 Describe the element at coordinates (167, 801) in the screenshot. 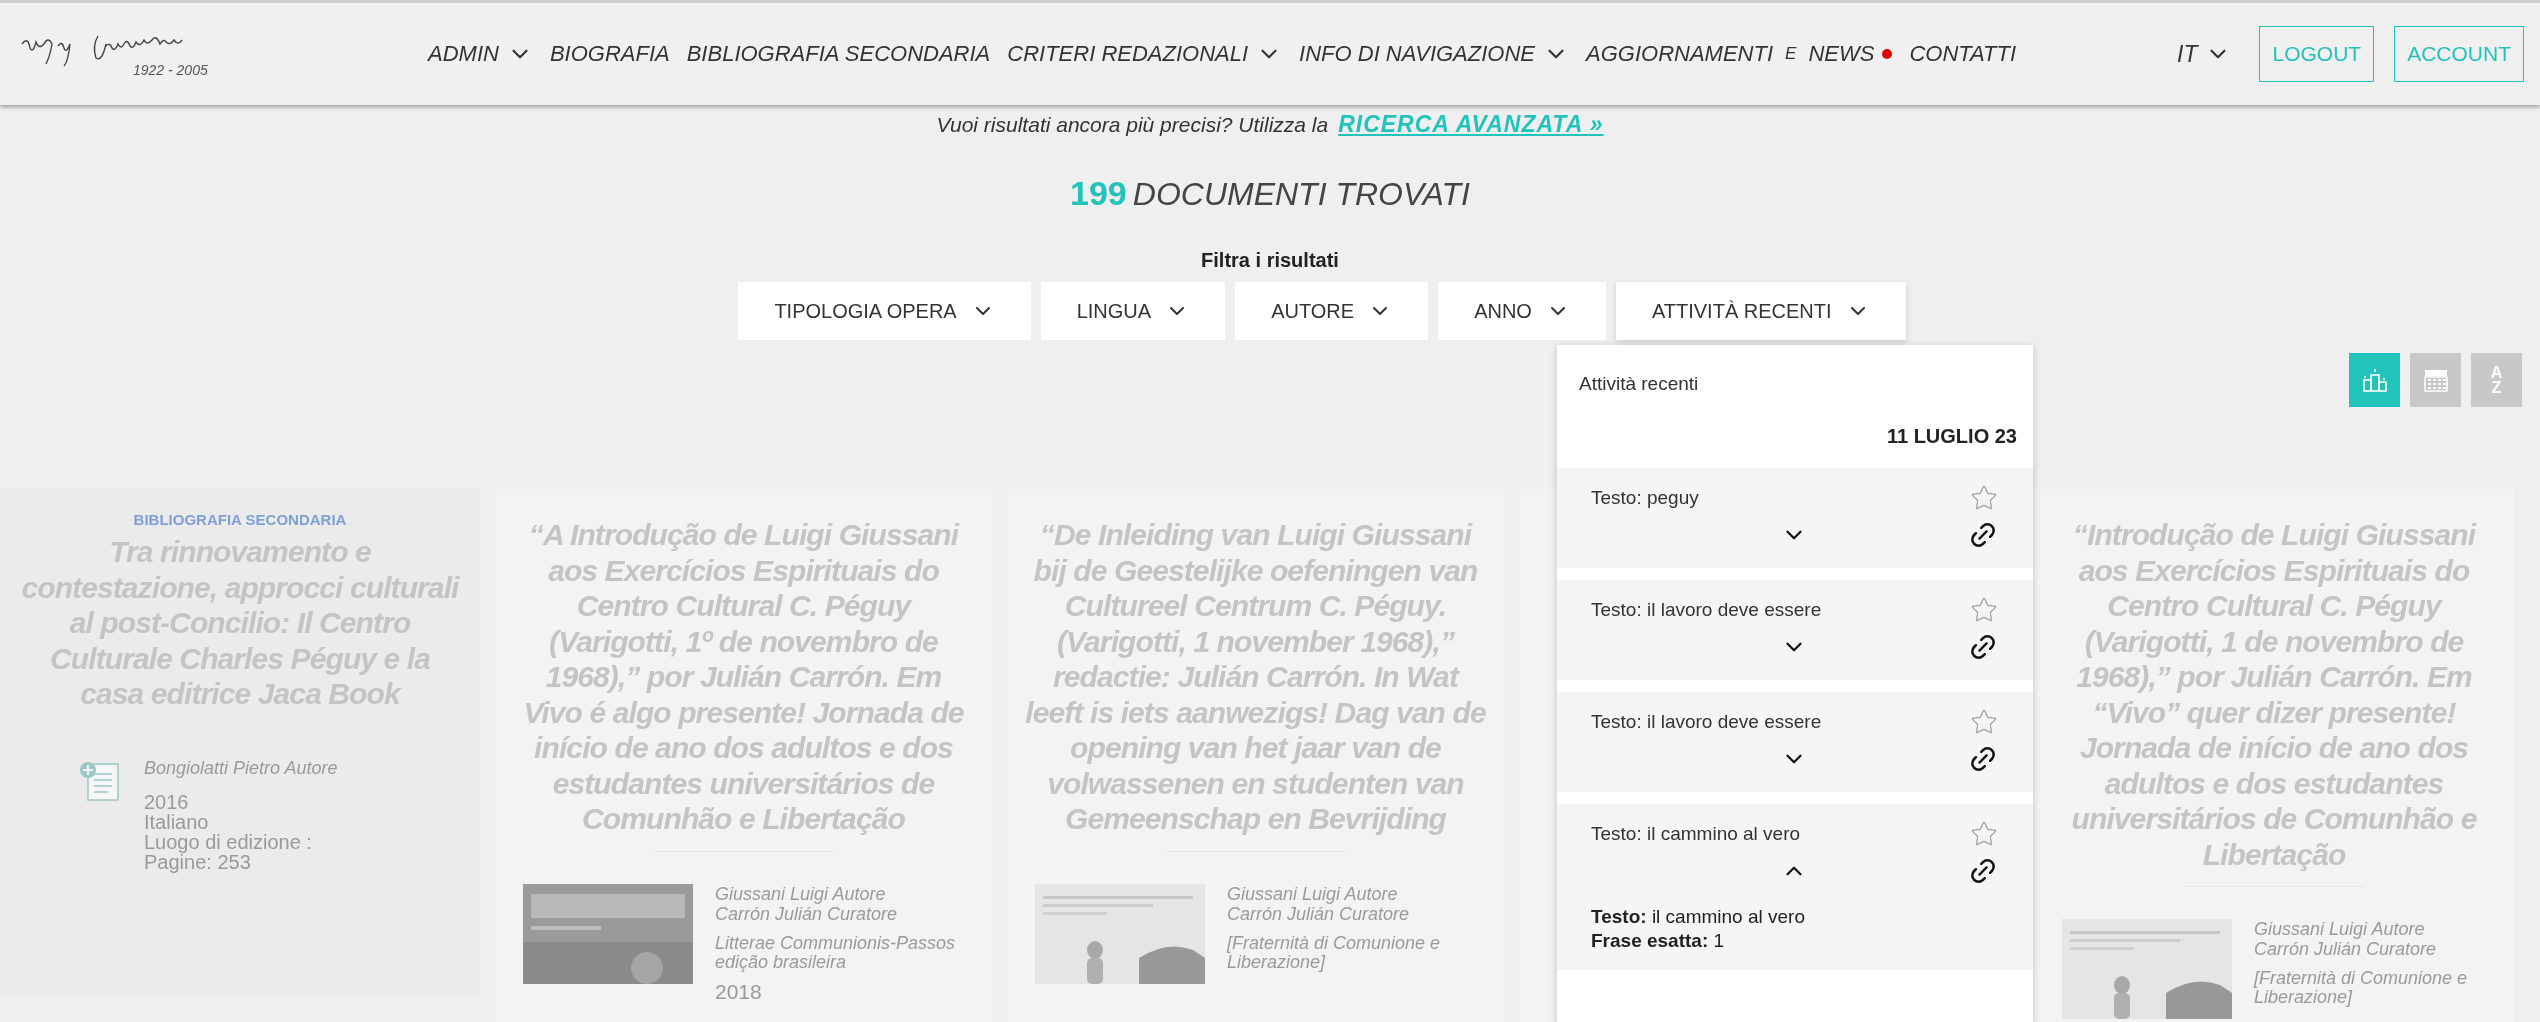

I see `card-detail: 2016` at that location.